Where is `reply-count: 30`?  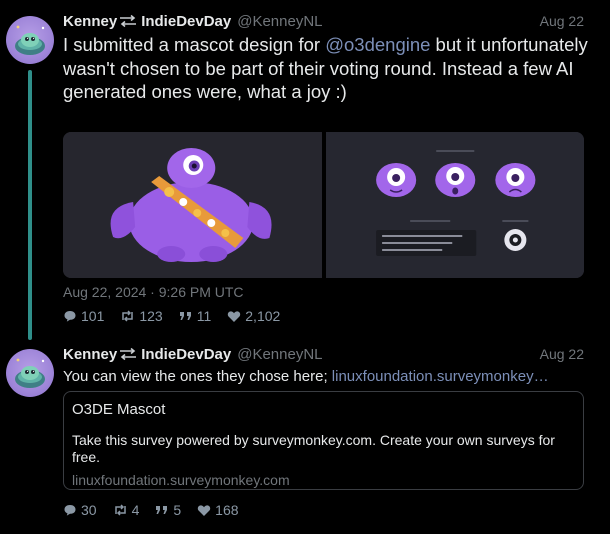
reply-count: 30 is located at coordinates (89, 510).